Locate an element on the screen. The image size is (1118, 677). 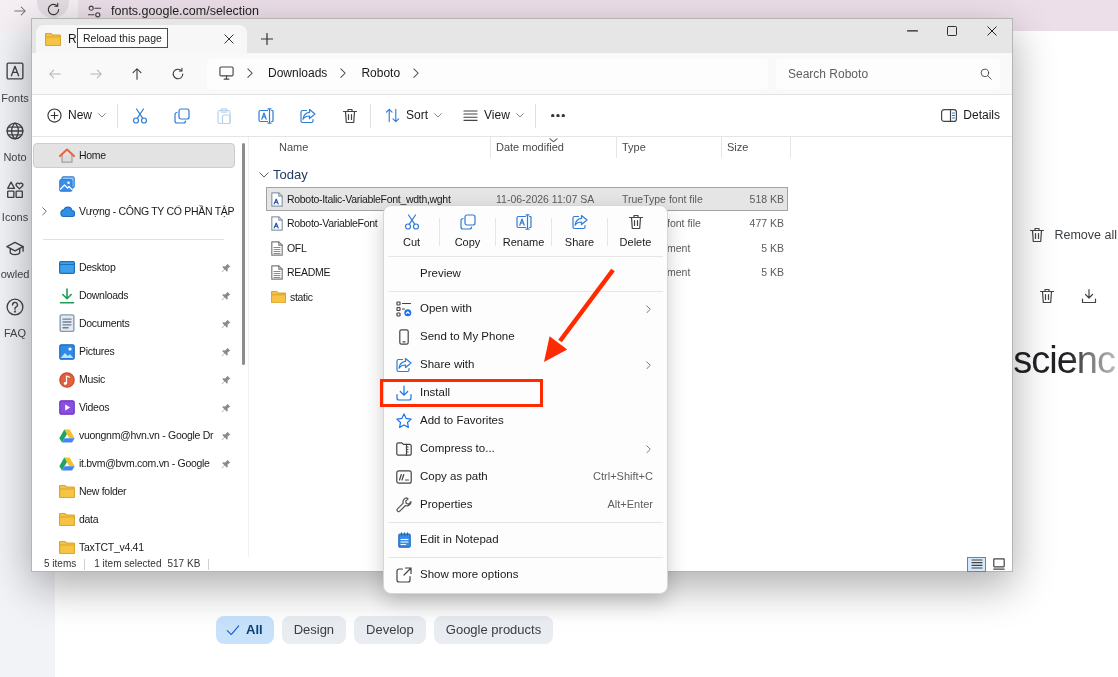
shortcut-text: Alt+Enter is located at coordinates (630, 505).